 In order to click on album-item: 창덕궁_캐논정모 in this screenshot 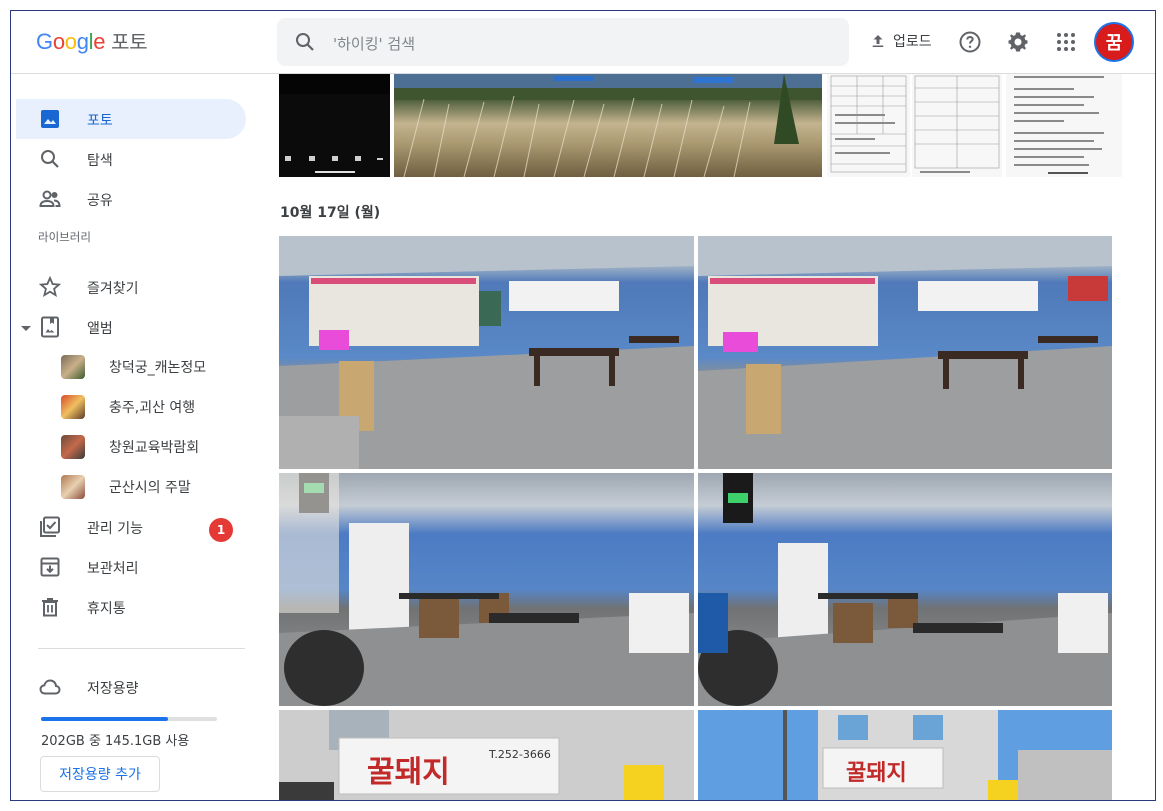, I will do `click(133, 367)`.